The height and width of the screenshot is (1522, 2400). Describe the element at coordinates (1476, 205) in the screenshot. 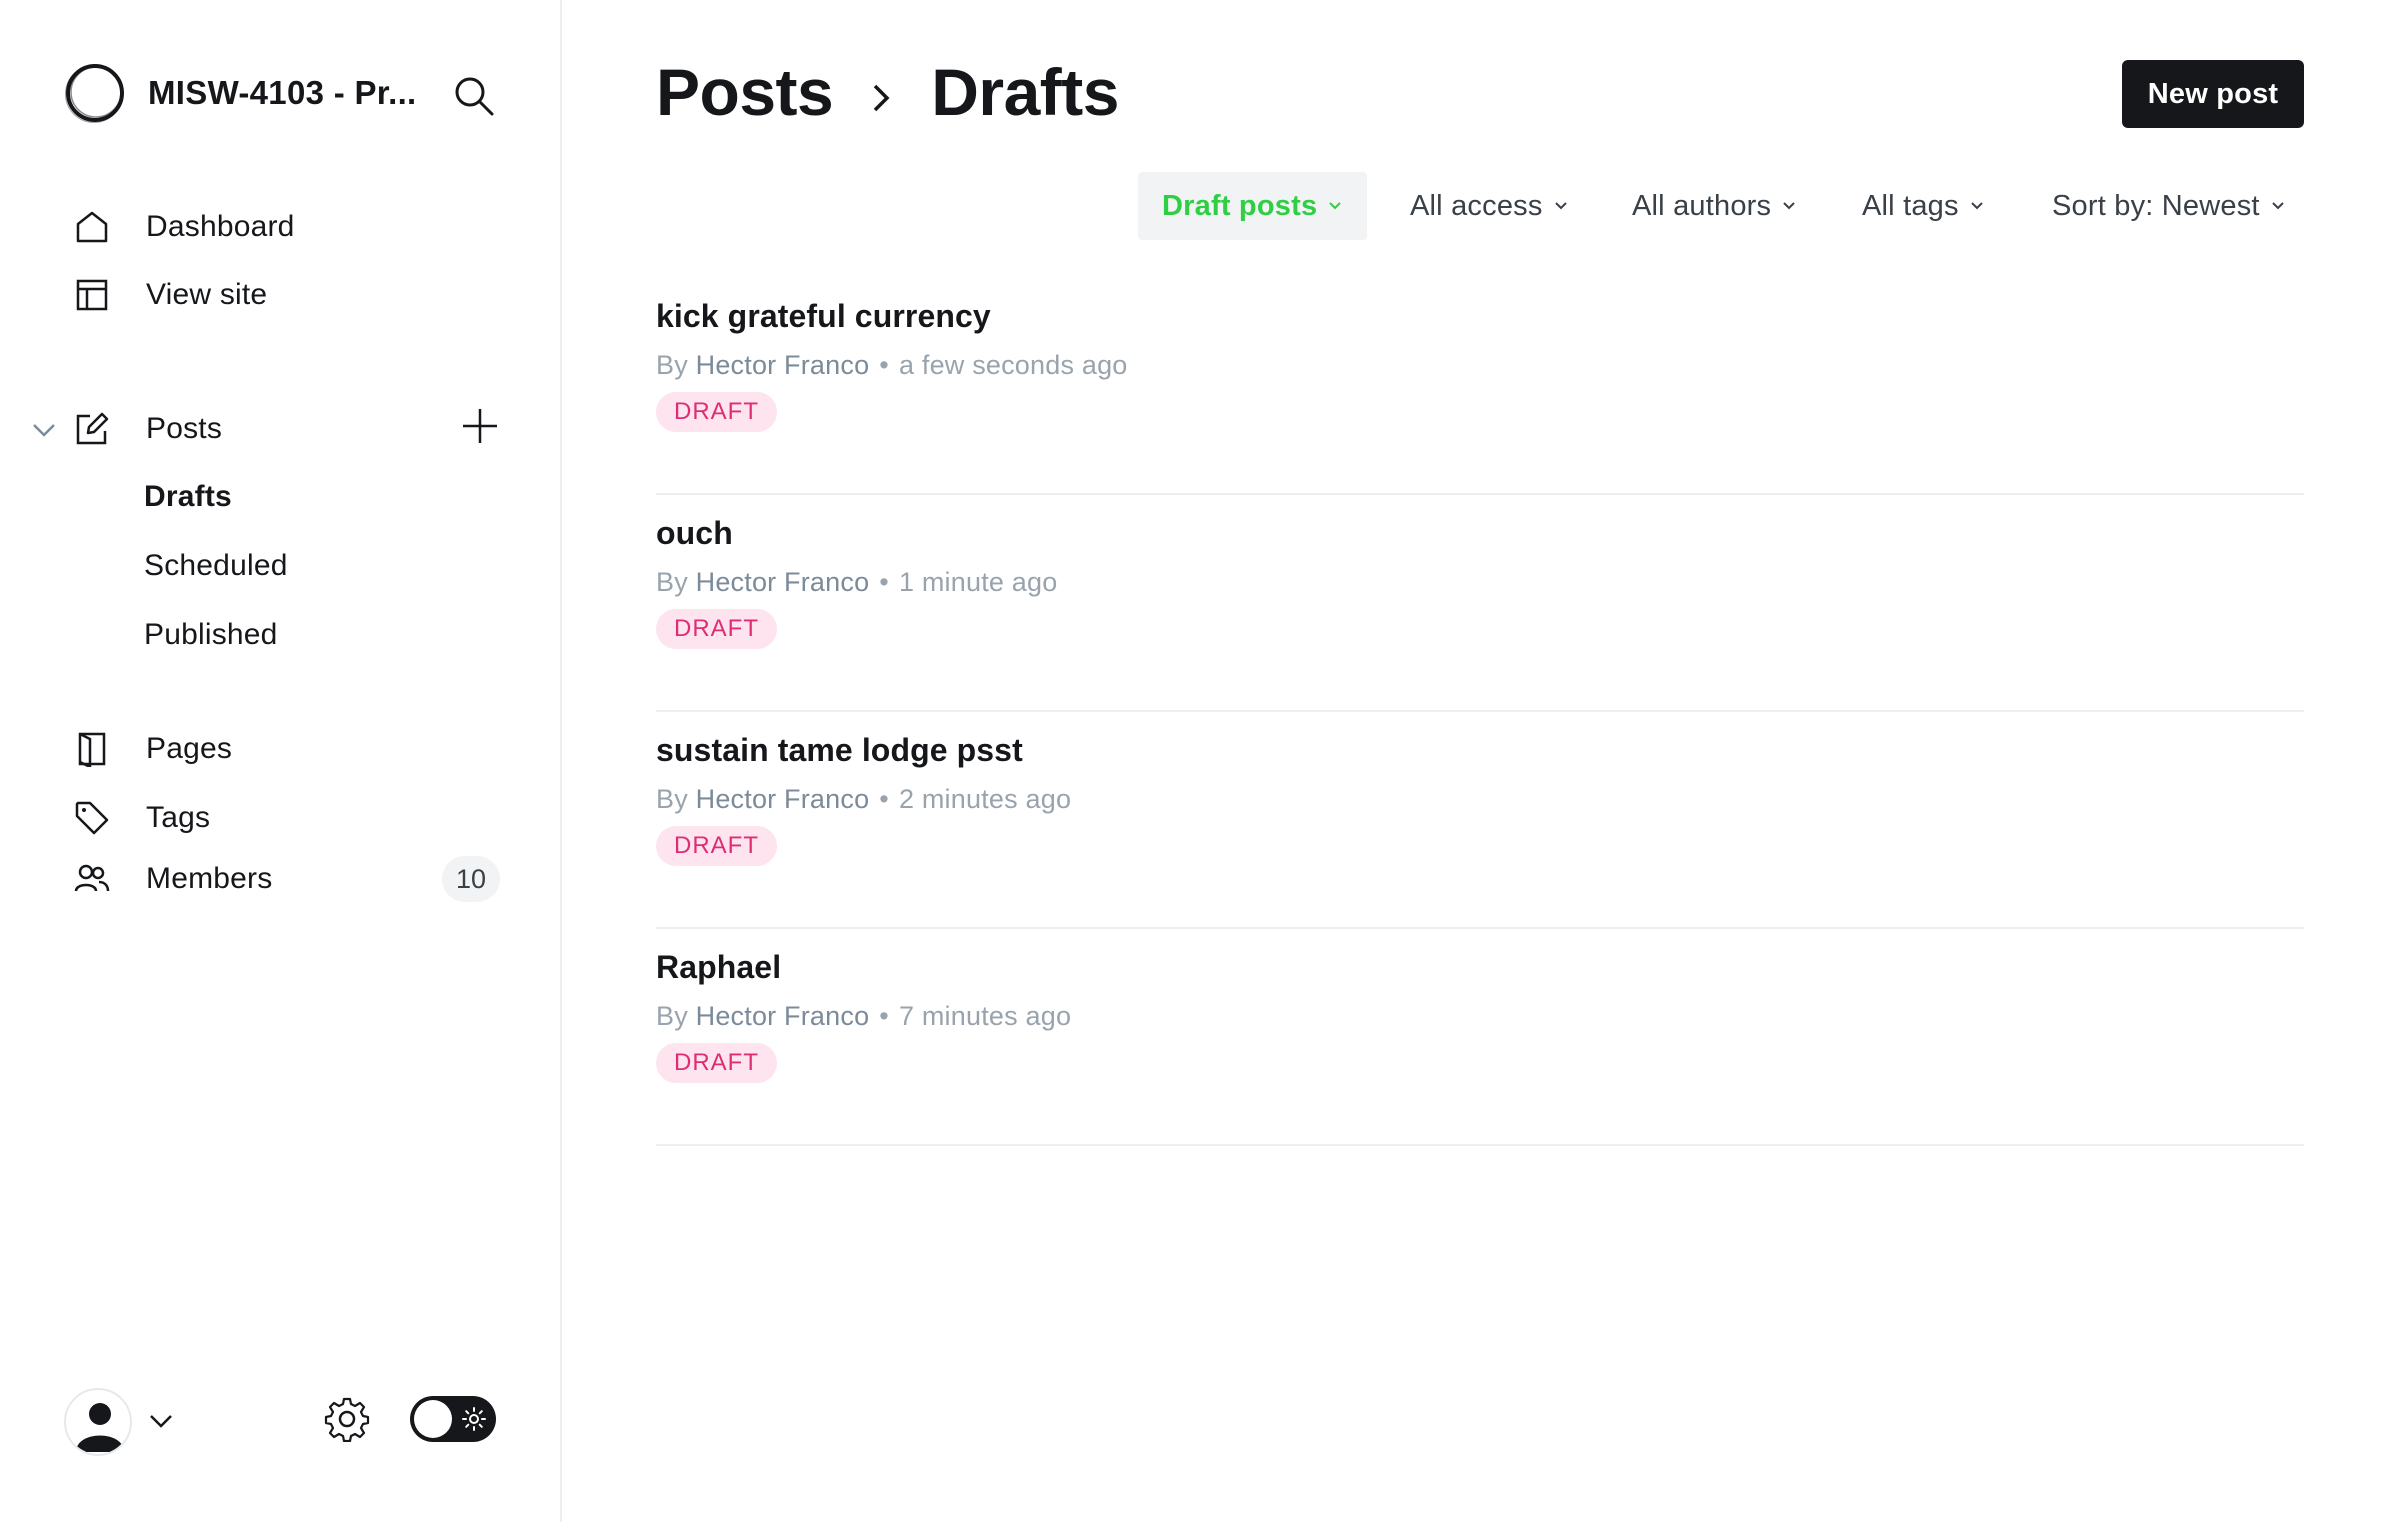

I see `filter-label: All access` at that location.